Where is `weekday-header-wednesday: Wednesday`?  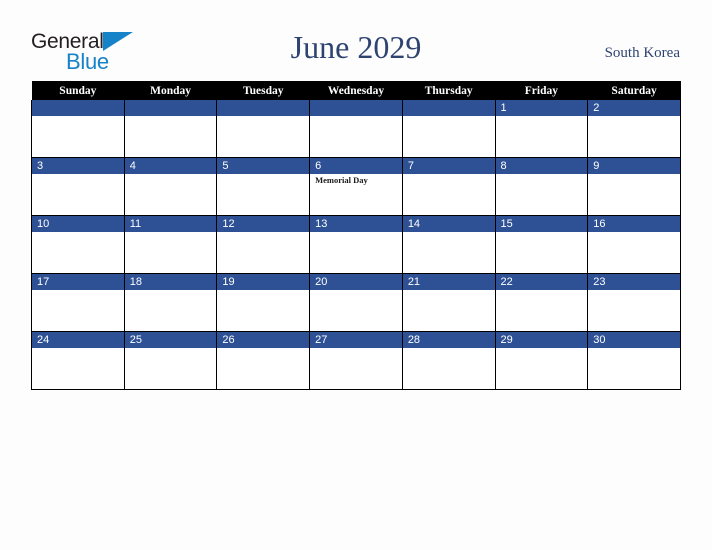
weekday-header-wednesday: Wednesday is located at coordinates (356, 90).